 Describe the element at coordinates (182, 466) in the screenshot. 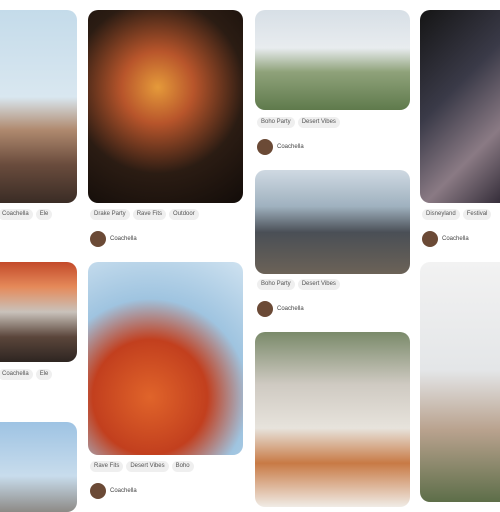

I see `tag-chip: Boho` at that location.